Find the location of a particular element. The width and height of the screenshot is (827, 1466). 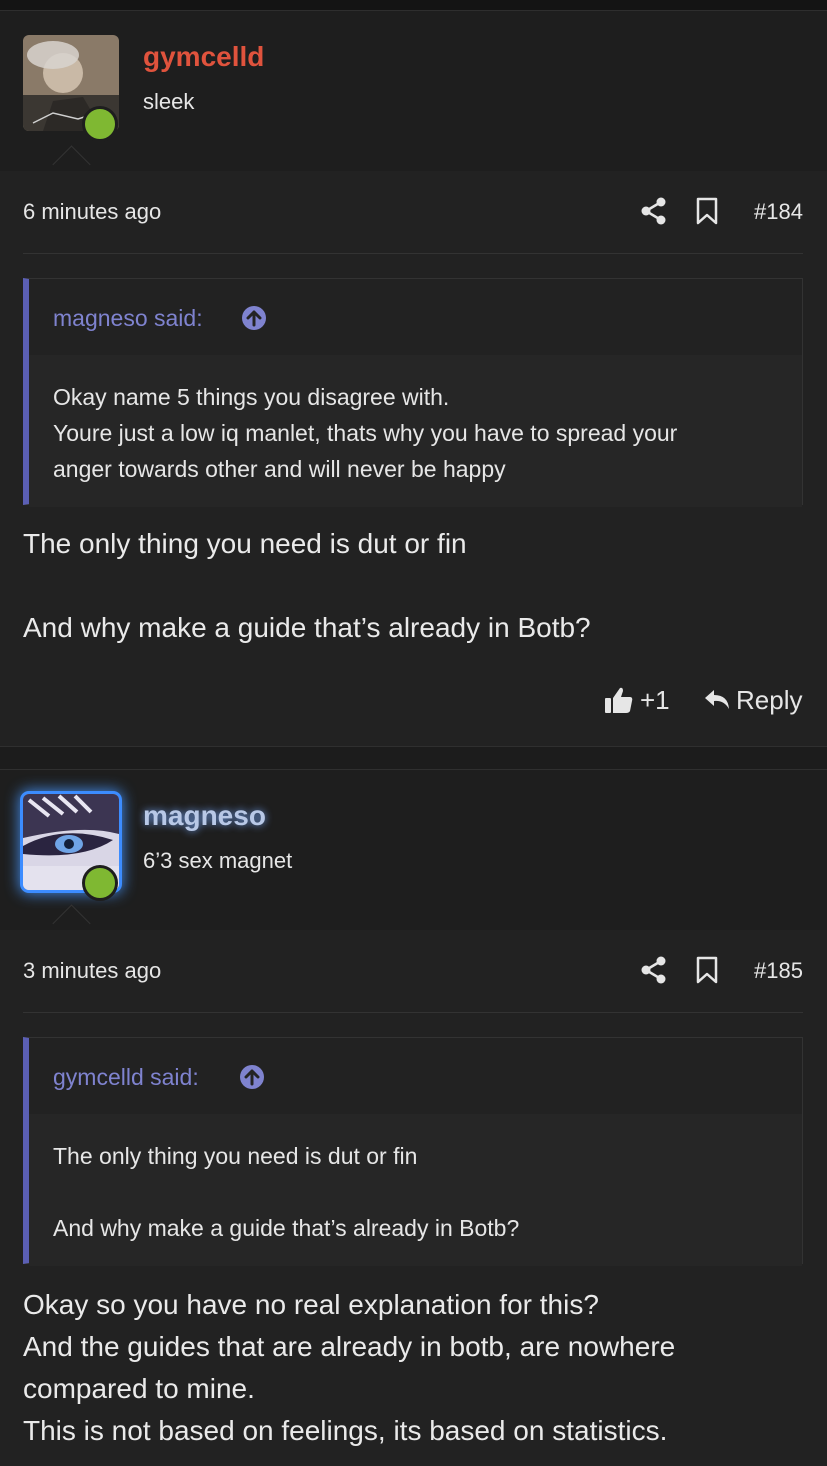

quote-line: Okay name 5 things you disagree with. is located at coordinates (251, 397).